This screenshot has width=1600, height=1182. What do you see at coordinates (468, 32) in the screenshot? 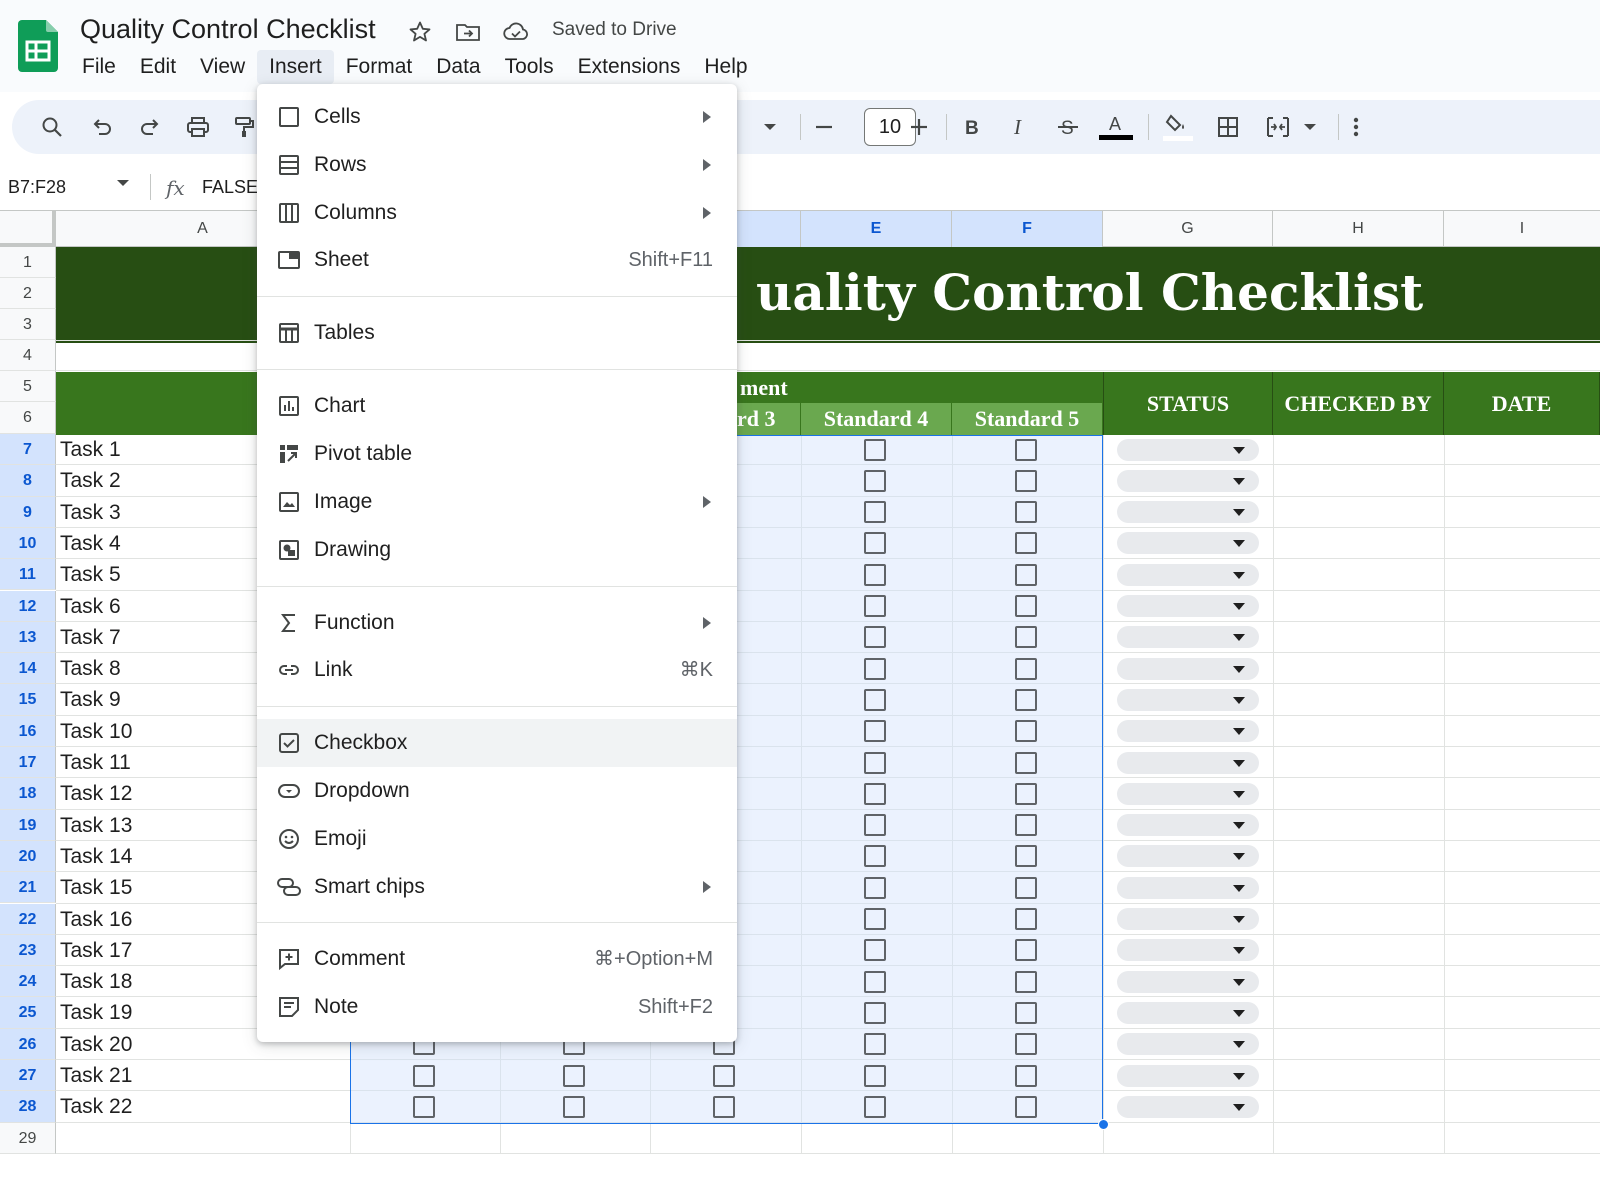
I see `move-folder-icon` at bounding box center [468, 32].